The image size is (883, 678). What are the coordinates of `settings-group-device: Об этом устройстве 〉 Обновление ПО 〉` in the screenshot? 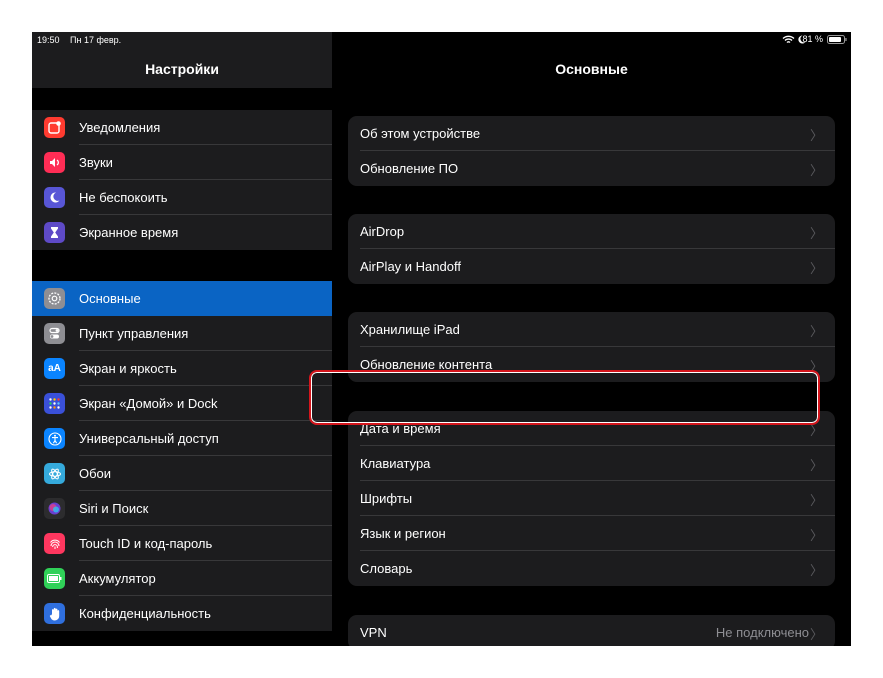 It's located at (591, 151).